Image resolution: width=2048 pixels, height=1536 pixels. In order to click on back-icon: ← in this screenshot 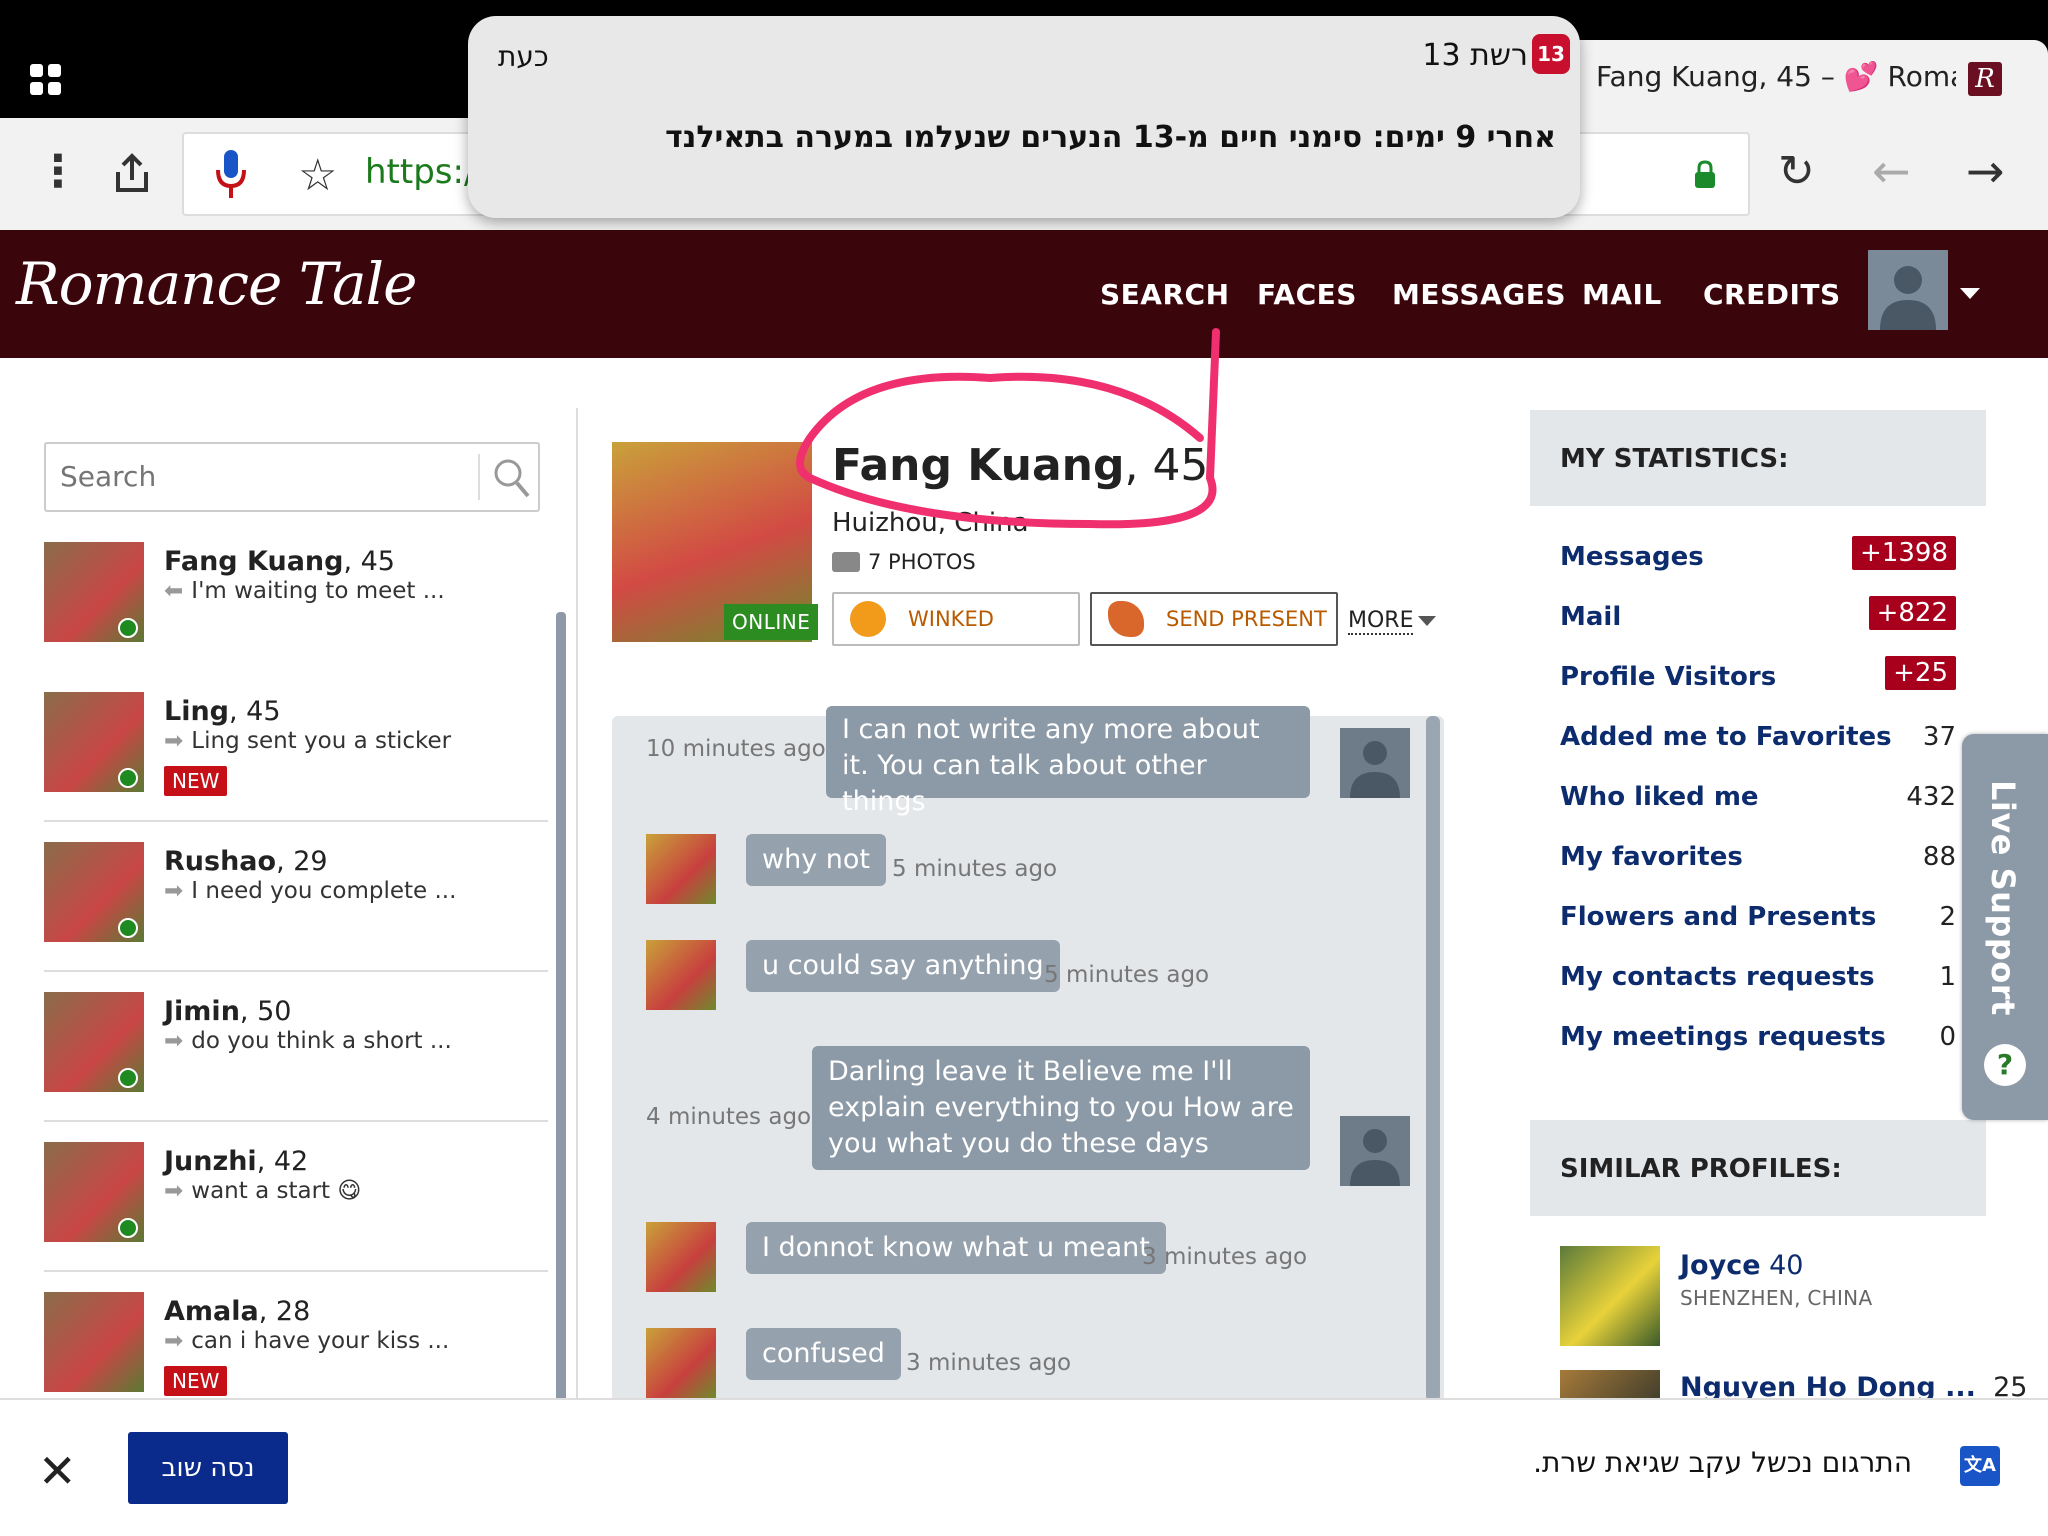, I will do `click(1891, 171)`.